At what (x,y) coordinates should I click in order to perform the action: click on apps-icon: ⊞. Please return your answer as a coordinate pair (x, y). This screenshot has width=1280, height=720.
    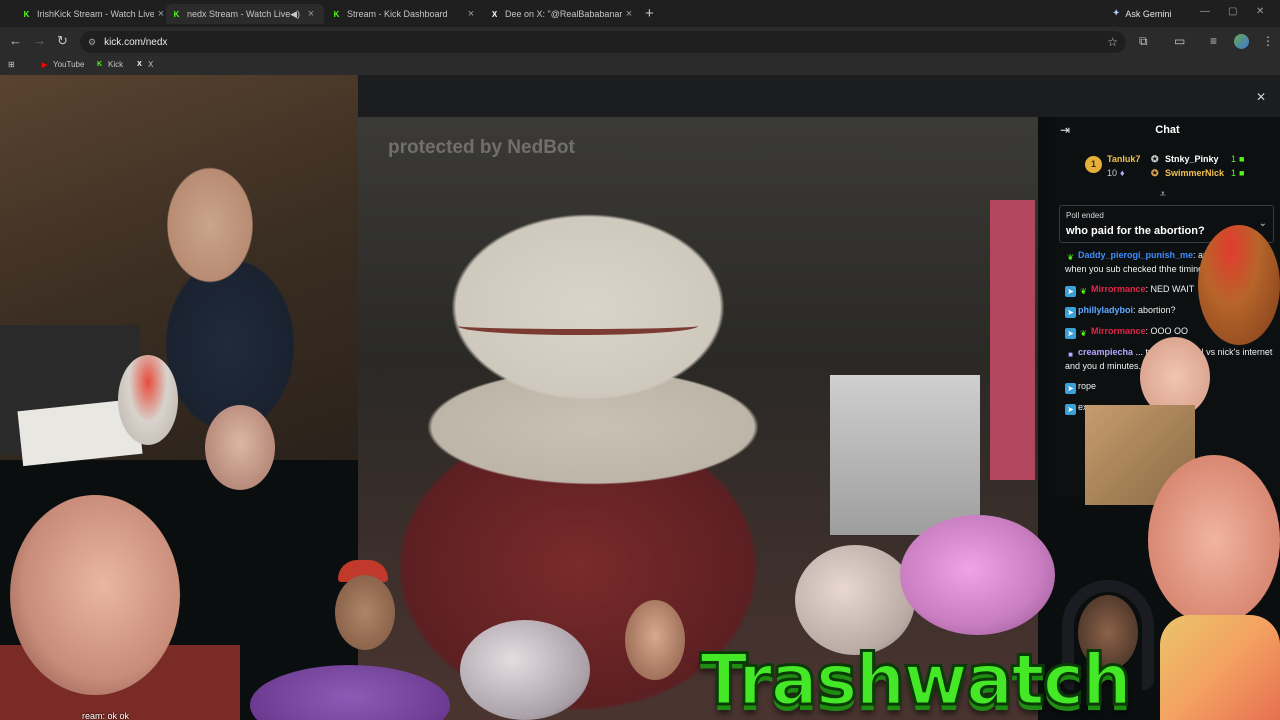
    Looking at the image, I should click on (11, 64).